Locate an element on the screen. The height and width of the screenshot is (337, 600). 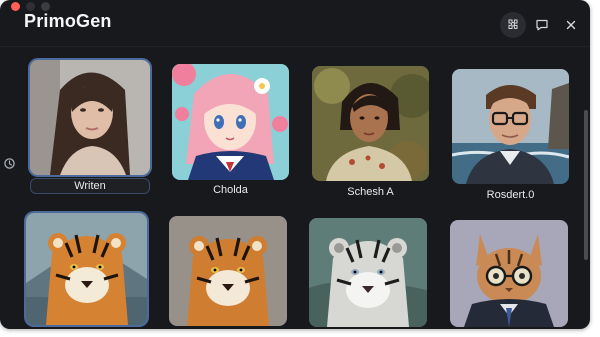
gallery-card-white-tiger is located at coordinates (368, 272).